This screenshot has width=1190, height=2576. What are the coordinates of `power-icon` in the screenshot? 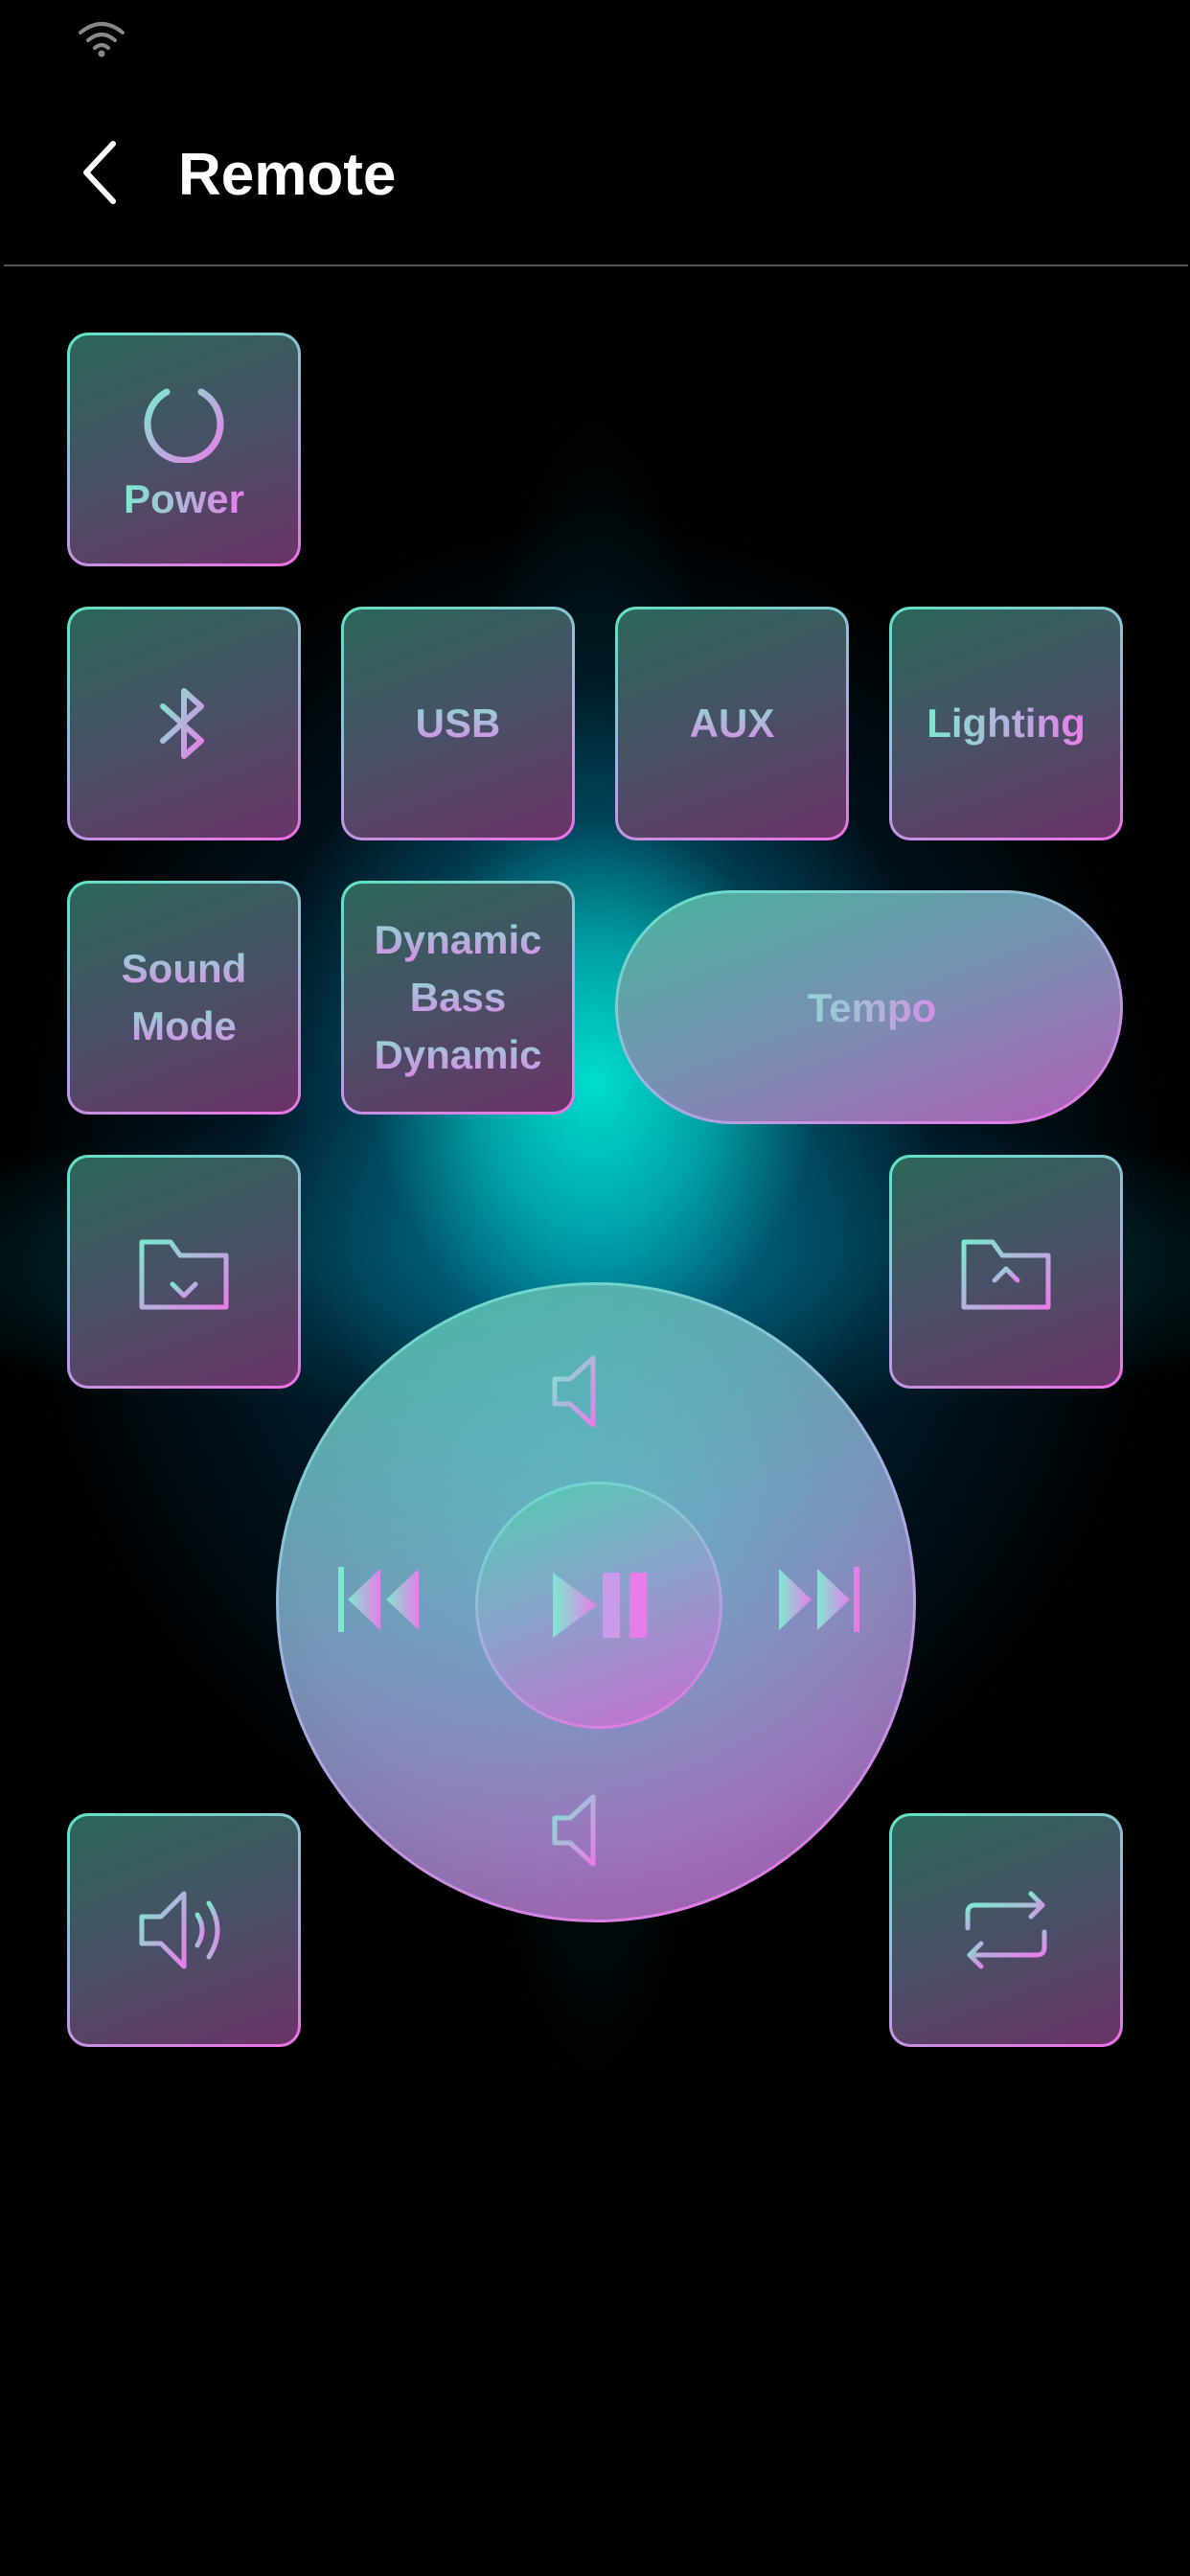 It's located at (184, 418).